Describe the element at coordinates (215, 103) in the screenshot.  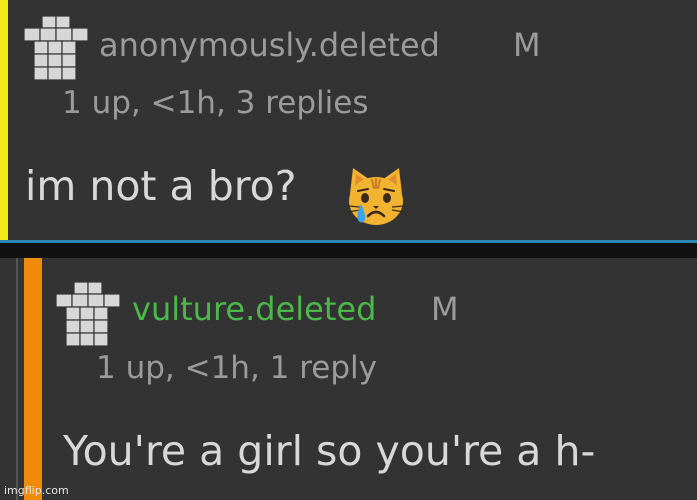
I see `comment-meta: 1 up, <1h, 3 replies` at that location.